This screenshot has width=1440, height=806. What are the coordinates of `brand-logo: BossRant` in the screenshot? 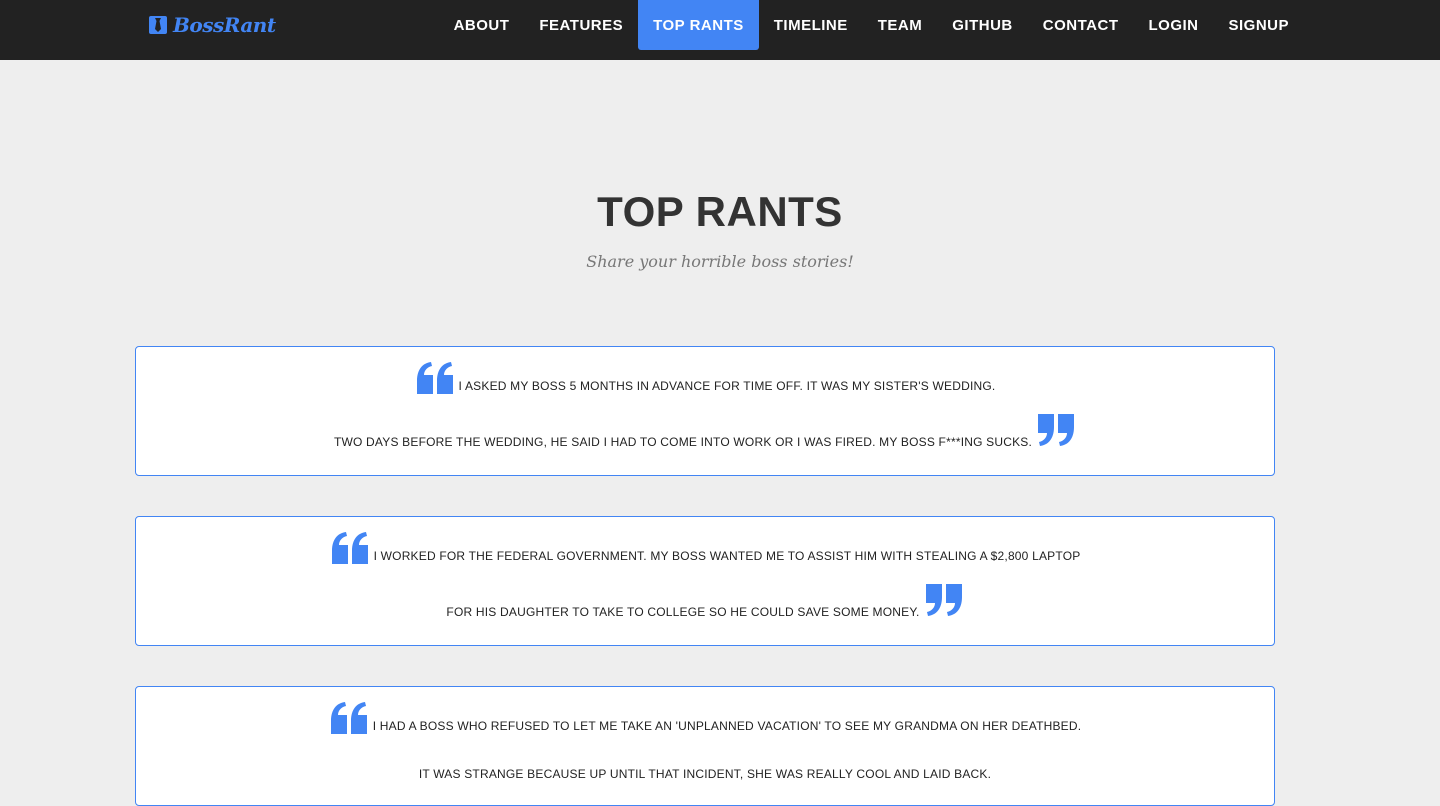 It's located at (212, 25).